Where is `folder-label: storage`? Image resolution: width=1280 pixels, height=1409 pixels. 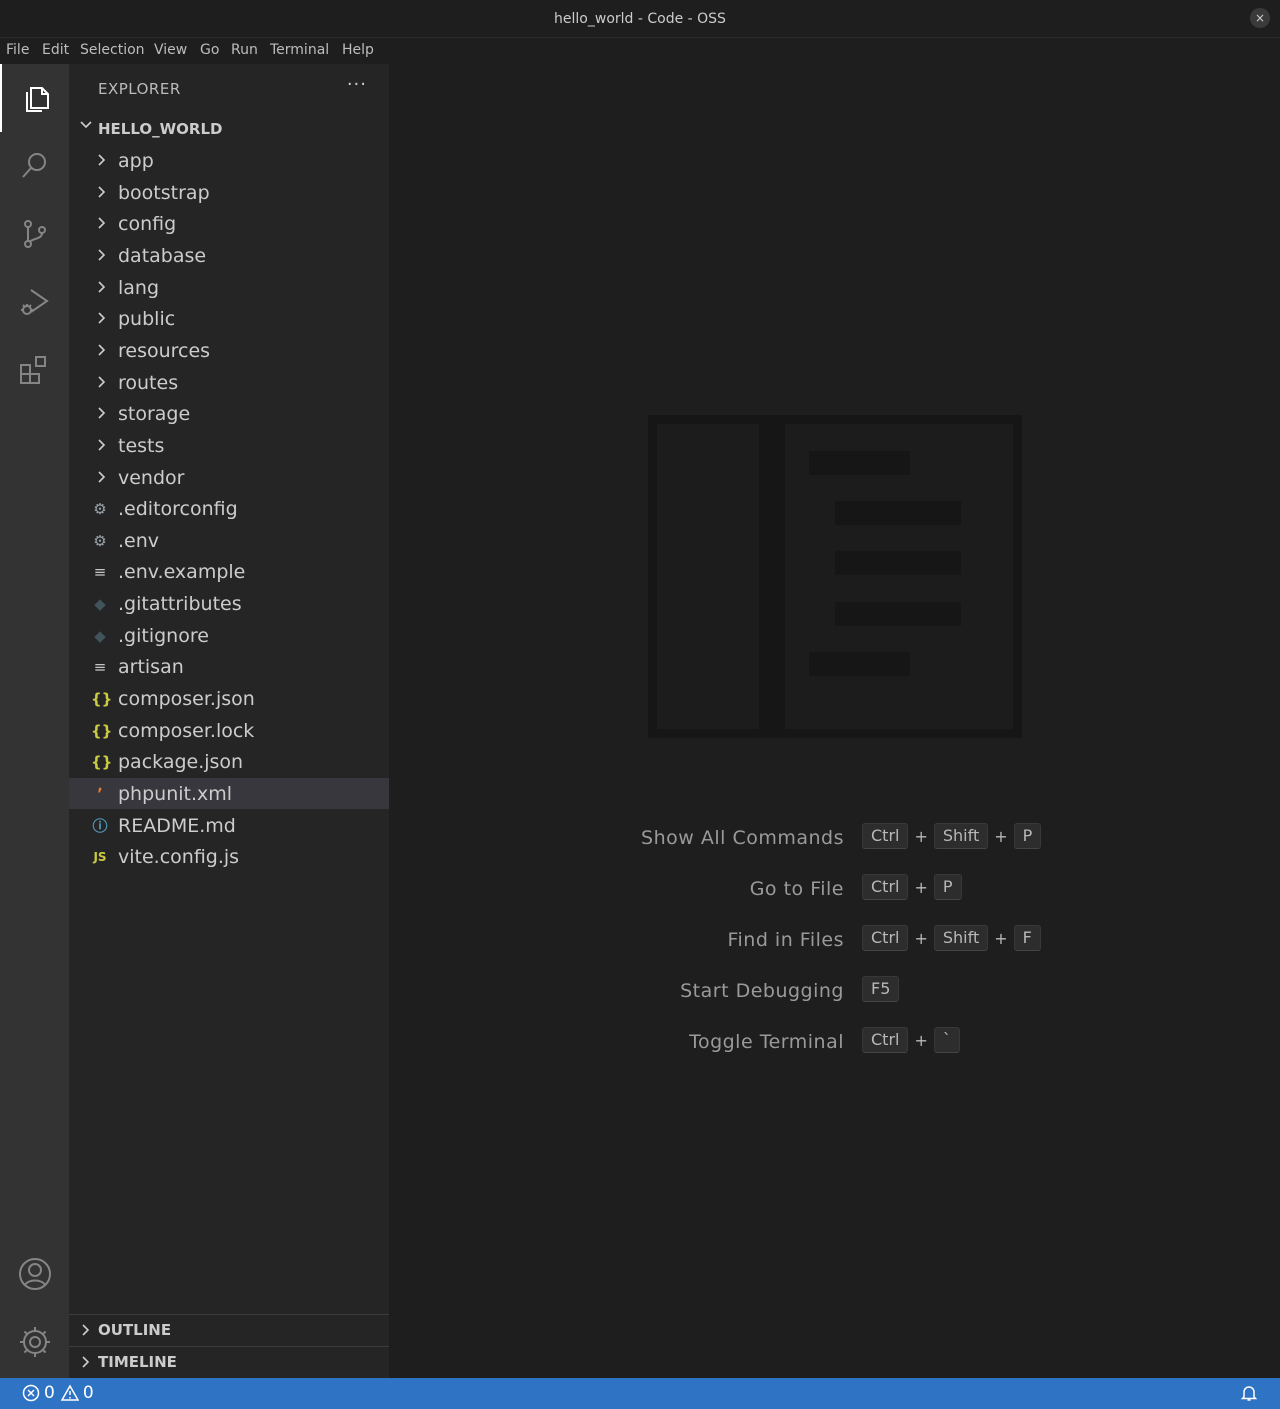 folder-label: storage is located at coordinates (154, 414).